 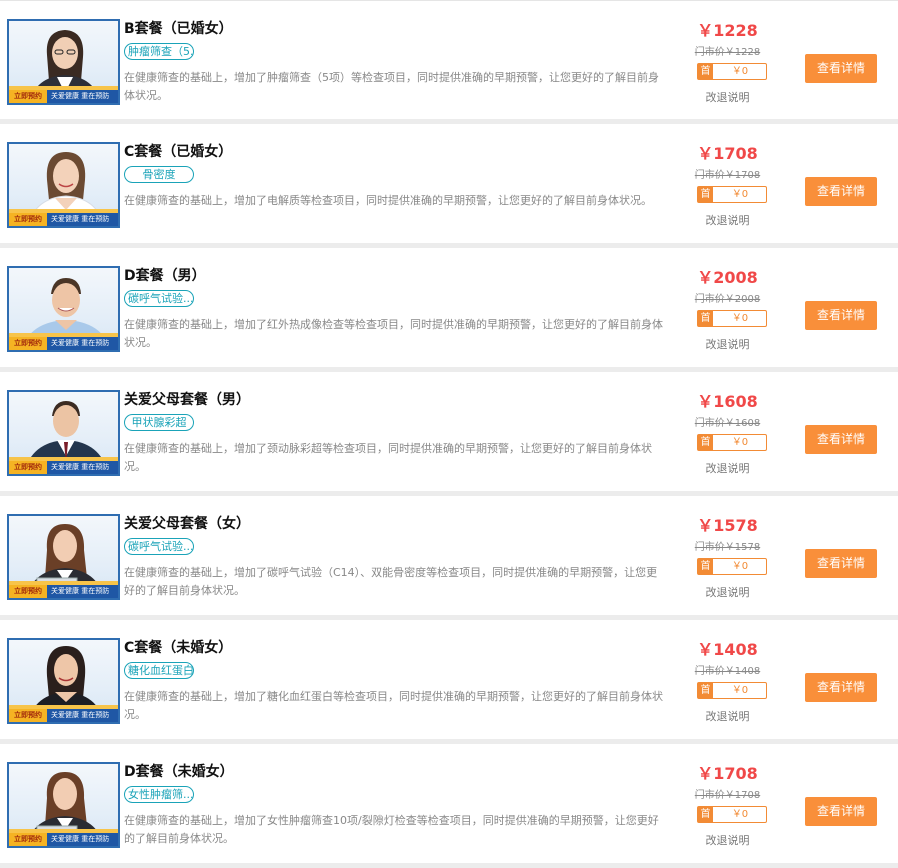 What do you see at coordinates (187, 523) in the screenshot?
I see `package-title: 关爱父母套餐（女）` at bounding box center [187, 523].